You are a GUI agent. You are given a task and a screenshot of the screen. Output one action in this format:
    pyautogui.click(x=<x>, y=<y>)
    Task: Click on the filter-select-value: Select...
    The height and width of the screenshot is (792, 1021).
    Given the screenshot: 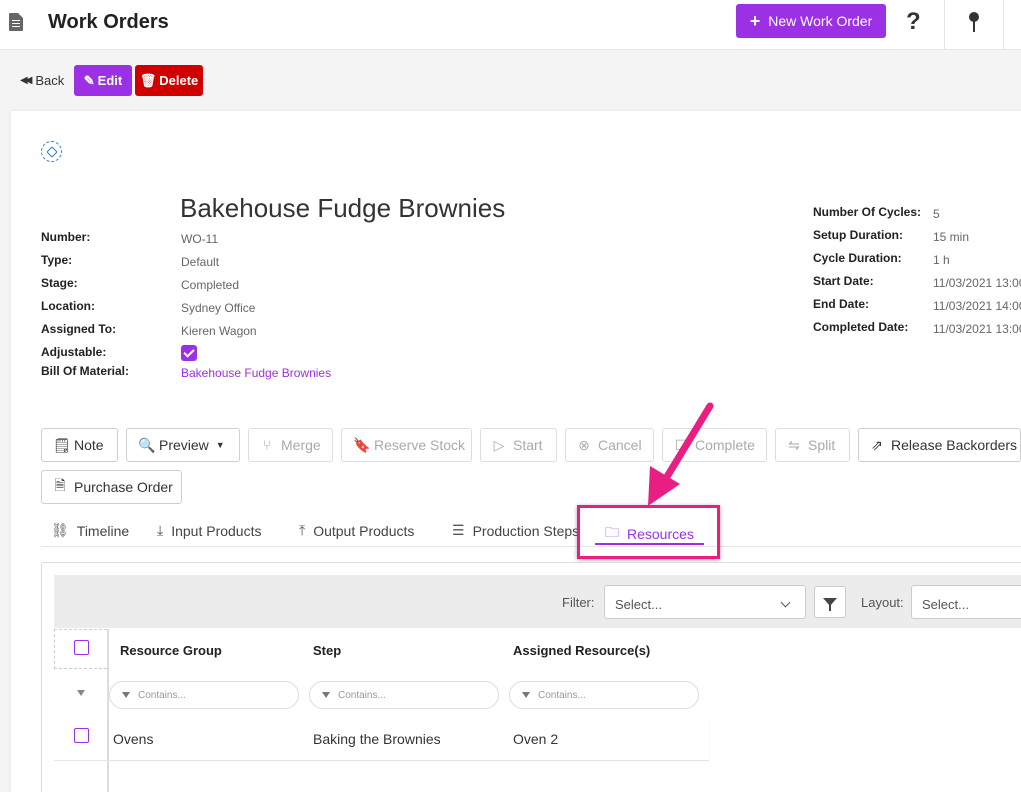 What is the action you would take?
    pyautogui.click(x=638, y=604)
    